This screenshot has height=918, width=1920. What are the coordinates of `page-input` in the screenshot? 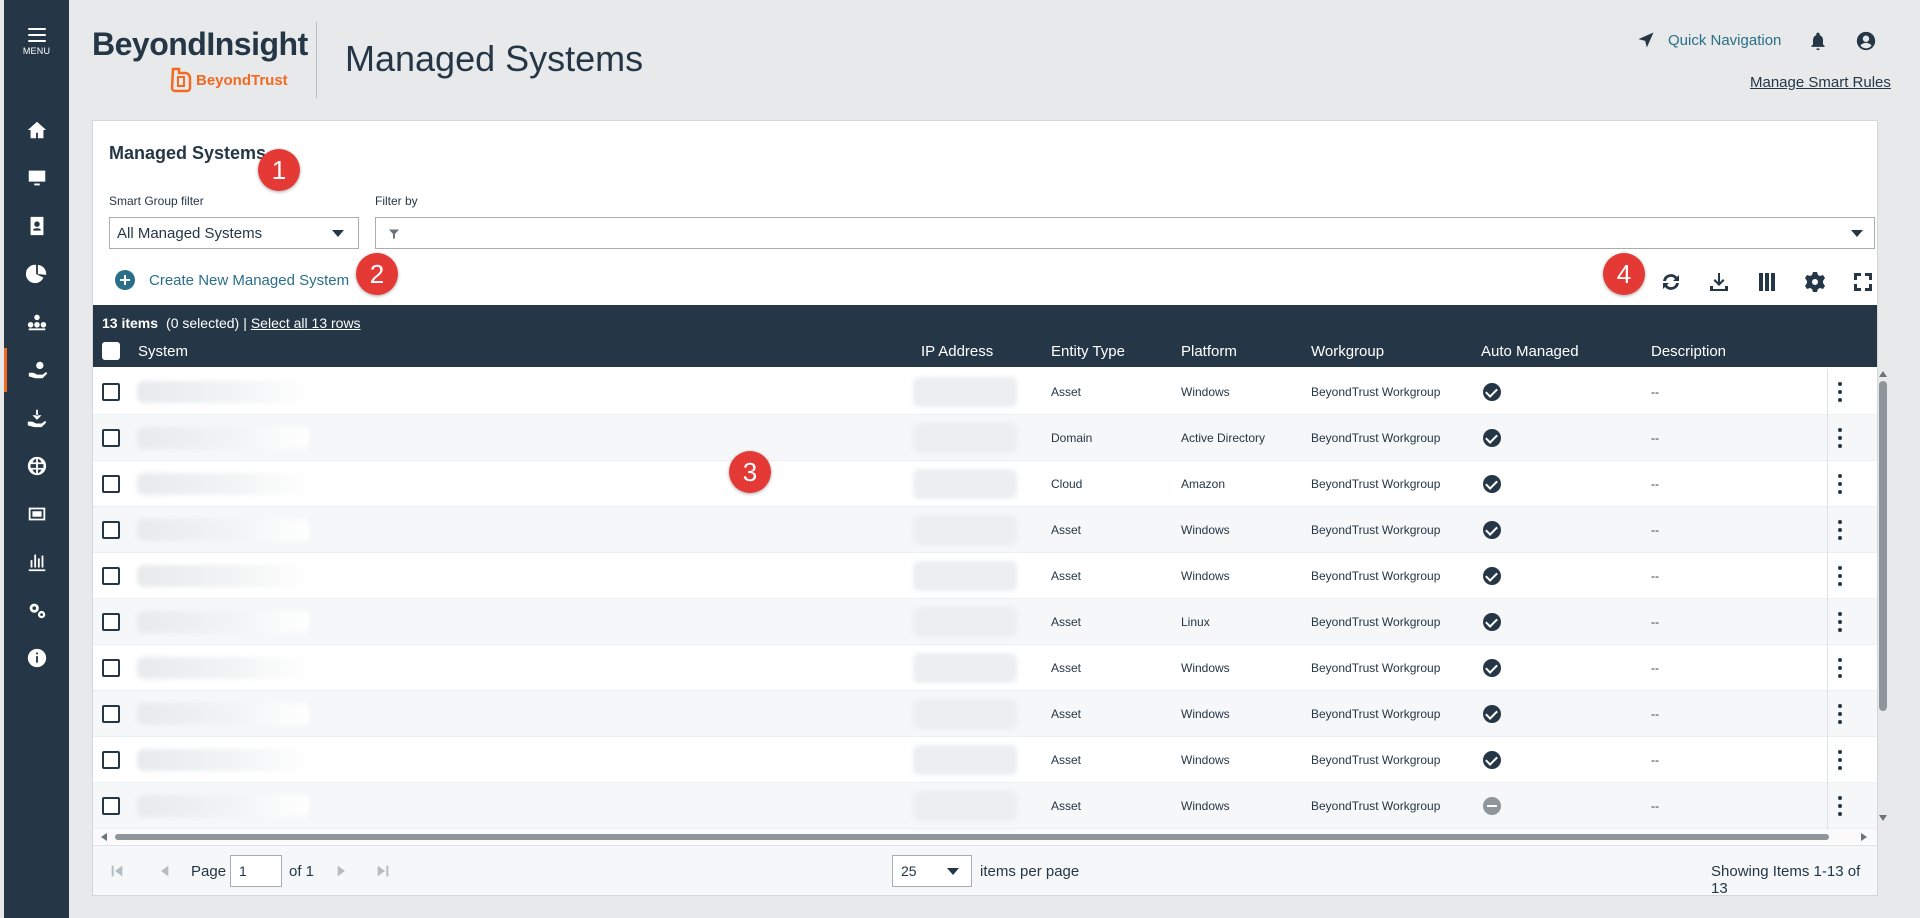 It's located at (256, 871).